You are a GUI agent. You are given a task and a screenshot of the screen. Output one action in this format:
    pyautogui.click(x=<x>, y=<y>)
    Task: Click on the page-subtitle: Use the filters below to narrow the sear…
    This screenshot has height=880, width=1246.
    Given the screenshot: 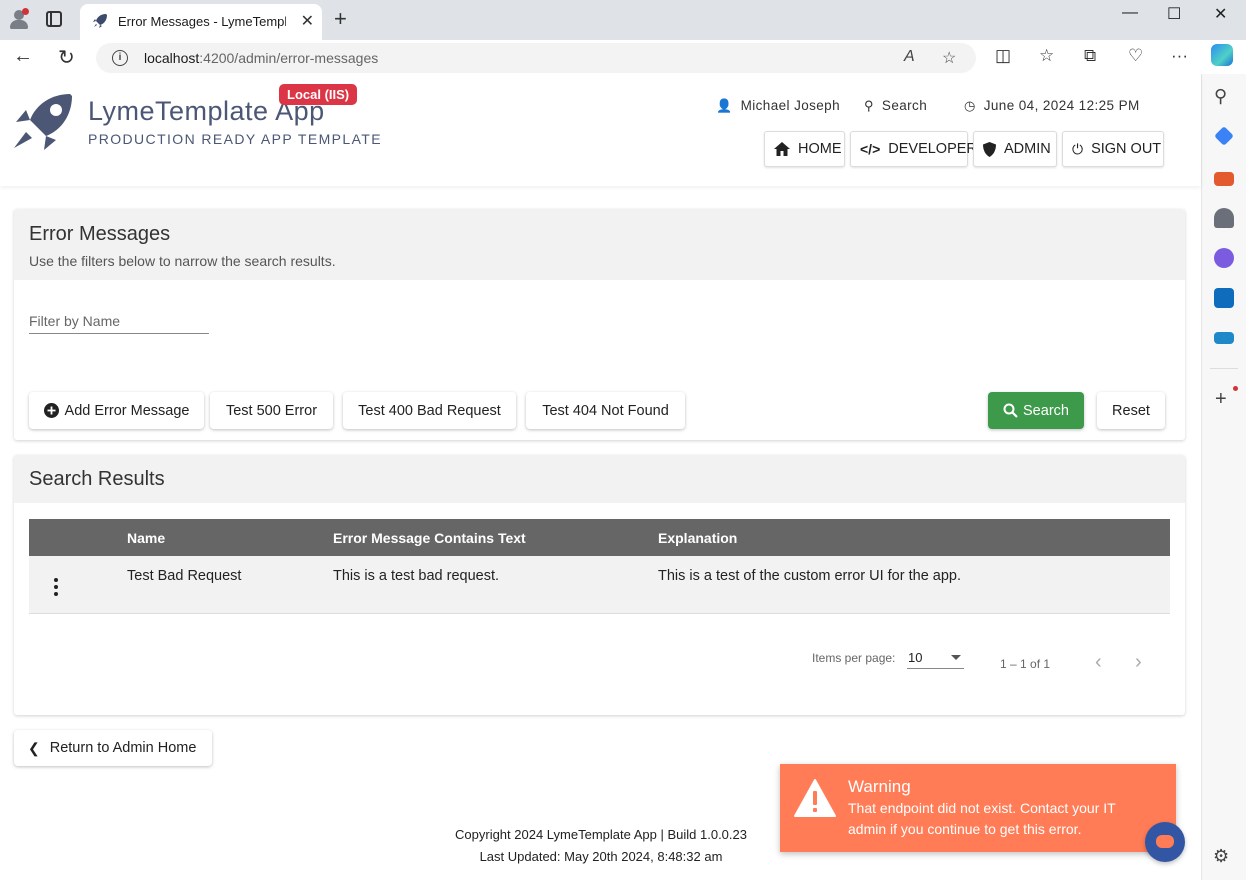 What is the action you would take?
    pyautogui.click(x=182, y=261)
    